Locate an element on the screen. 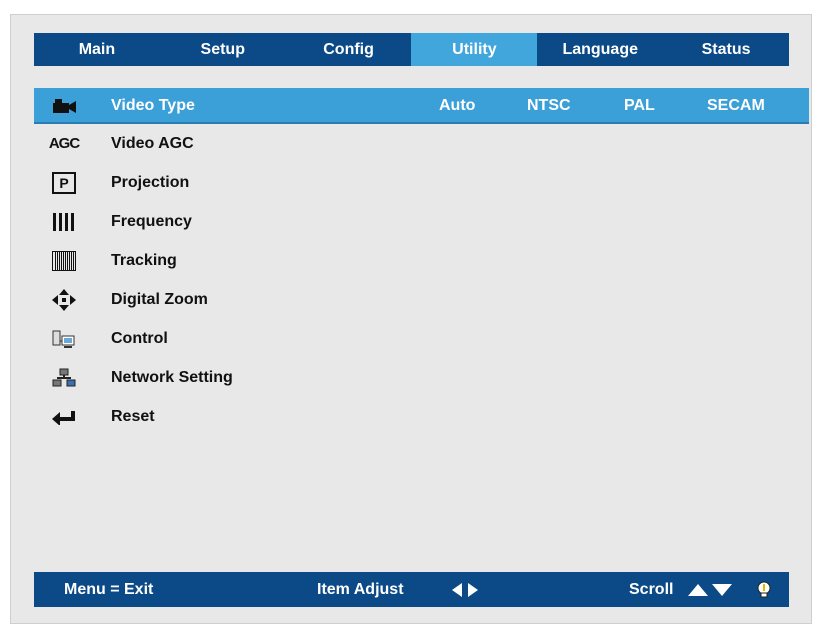 The image size is (821, 636). tab-language: Language is located at coordinates (600, 49).